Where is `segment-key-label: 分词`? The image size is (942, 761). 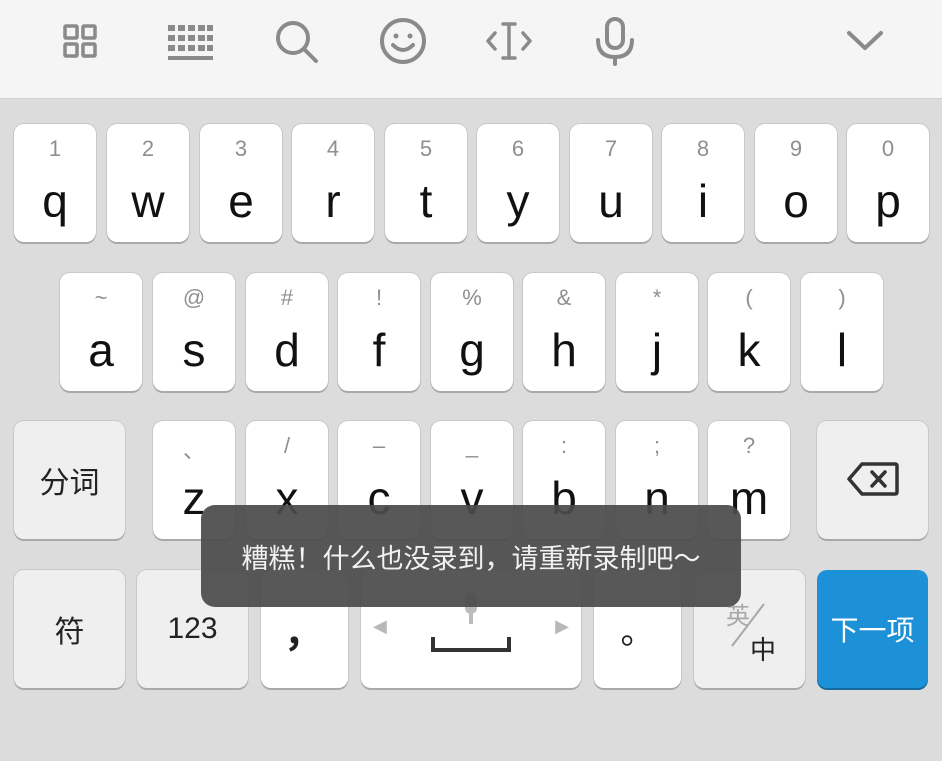
segment-key-label: 分词 is located at coordinates (69, 483).